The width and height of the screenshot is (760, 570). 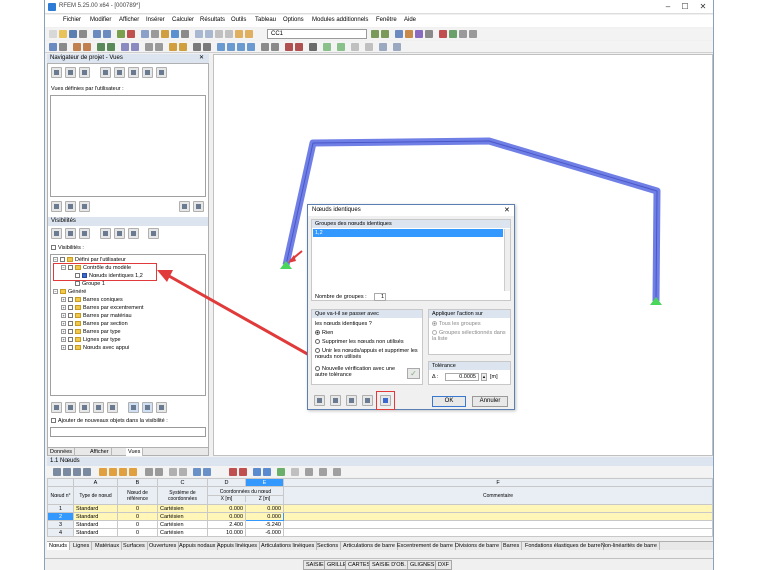 I want to click on col-letter-e: E, so click(x=264, y=482).